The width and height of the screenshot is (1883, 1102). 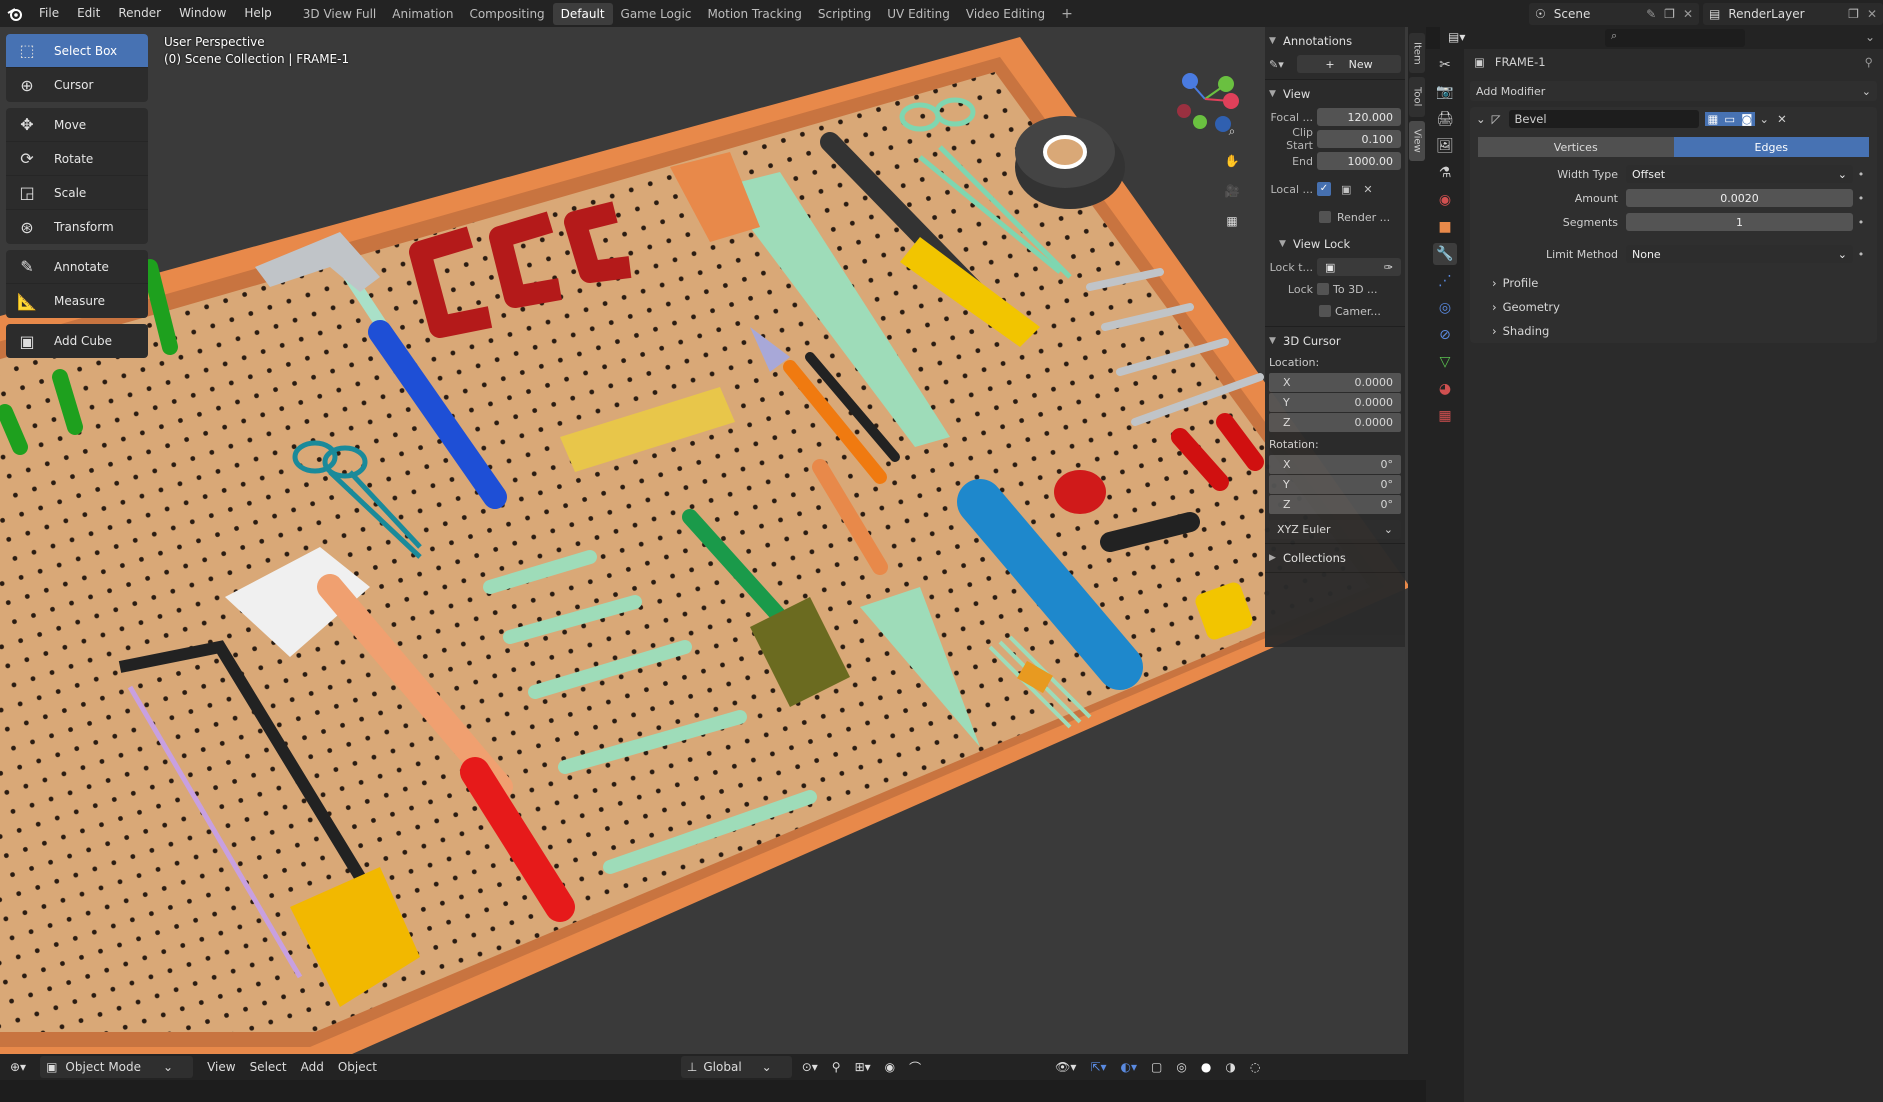 I want to click on add-modifier-dropdown: Add Modifier ⌄, so click(x=1673, y=91).